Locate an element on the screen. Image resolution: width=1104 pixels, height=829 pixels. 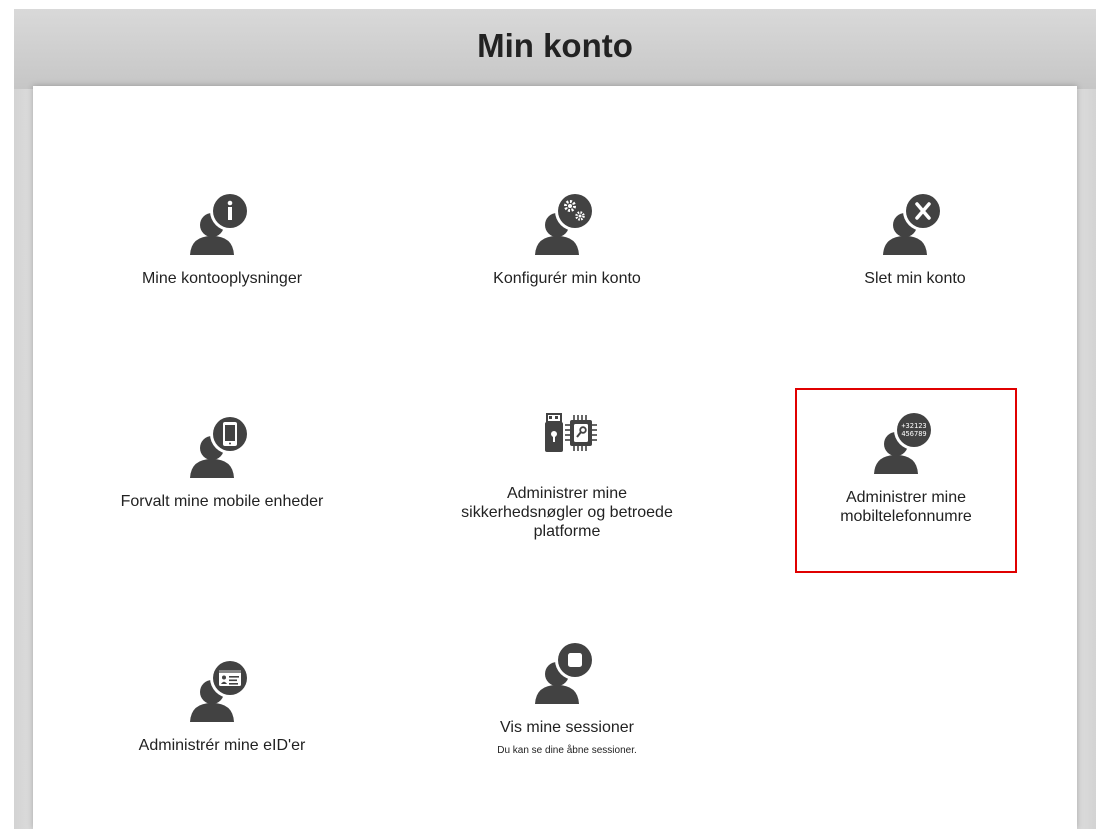
tile-configure-account: Konfigurér min konto is located at coordinates (567, 239).